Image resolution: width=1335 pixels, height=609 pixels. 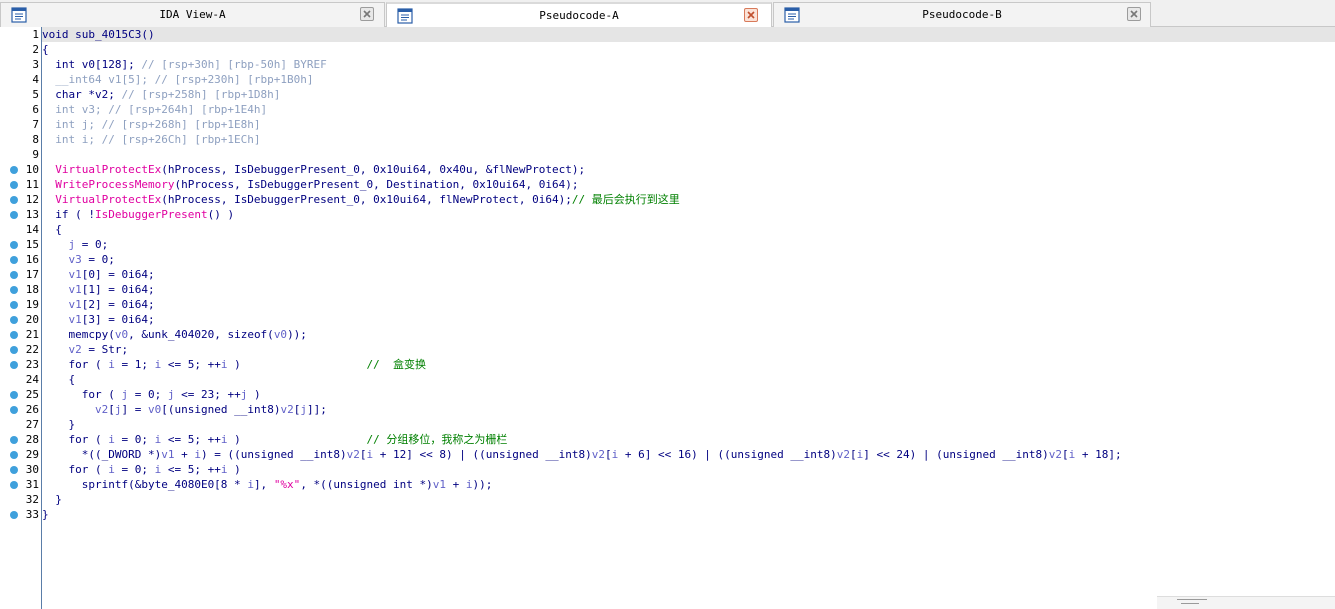 What do you see at coordinates (579, 15) in the screenshot?
I see `tab-pseudocode-a: Pseudocode-A` at bounding box center [579, 15].